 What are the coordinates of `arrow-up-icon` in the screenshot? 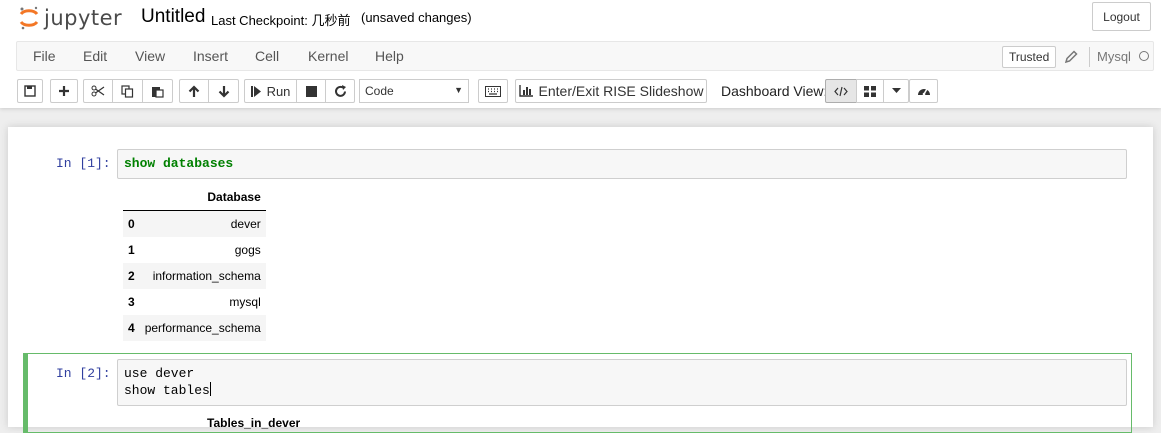 It's located at (194, 90).